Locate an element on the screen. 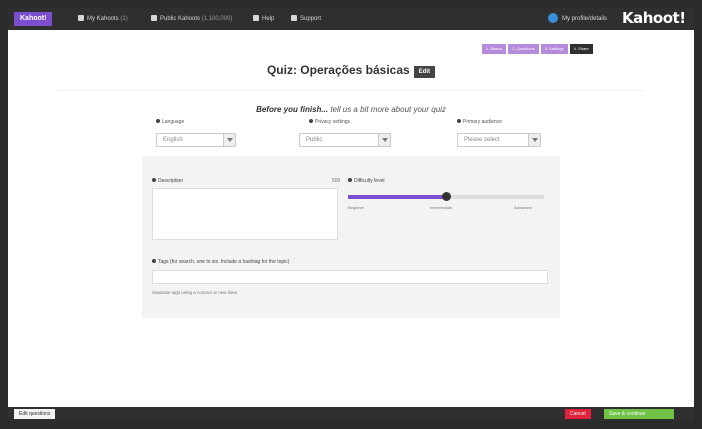 The height and width of the screenshot is (429, 702). profile-menu: My profile/details is located at coordinates (577, 19).